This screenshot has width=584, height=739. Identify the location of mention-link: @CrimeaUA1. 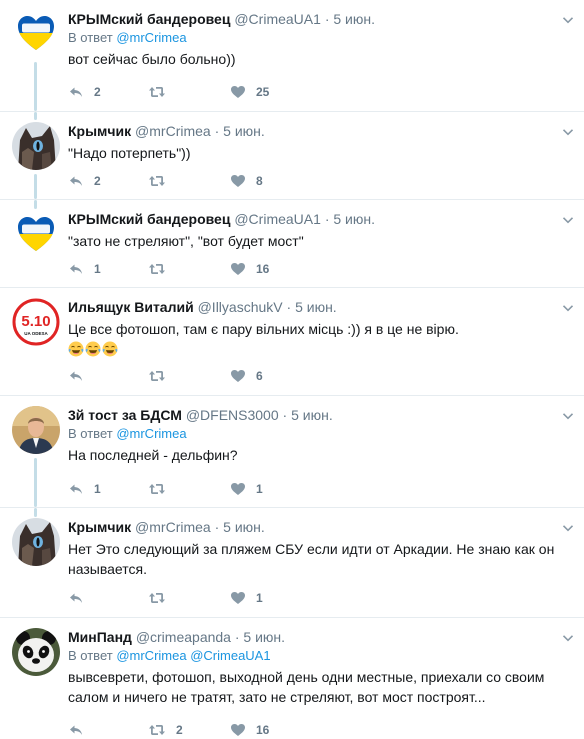
(230, 655).